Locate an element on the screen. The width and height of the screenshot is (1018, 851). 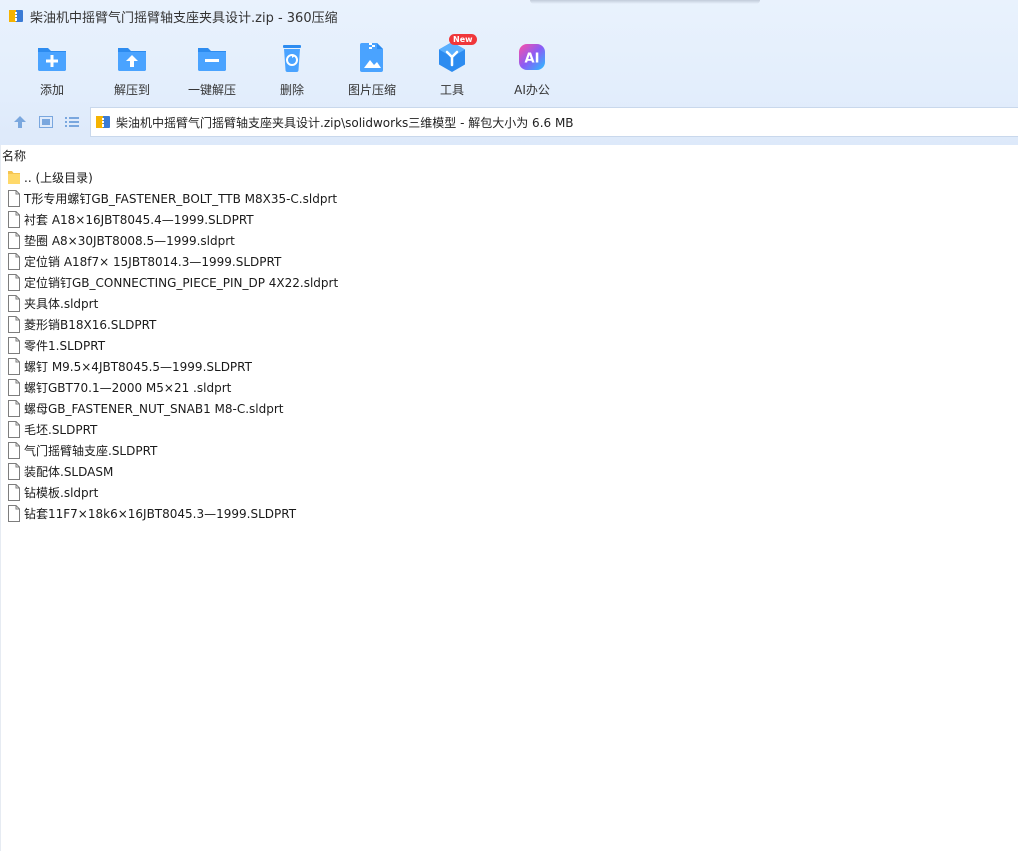
window-title: 柴油机中摇臂气门摇臂轴支座夹具设计.zip - 360压缩 is located at coordinates (184, 18).